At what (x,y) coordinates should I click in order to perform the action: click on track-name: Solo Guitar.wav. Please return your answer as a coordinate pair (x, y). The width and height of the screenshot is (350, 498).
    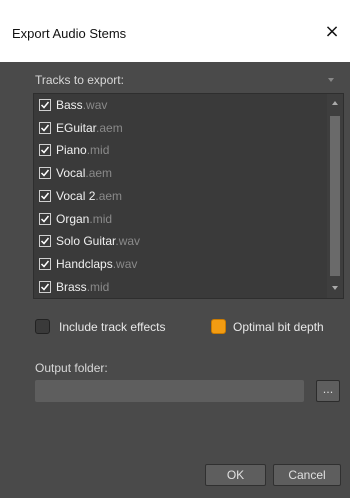
    Looking at the image, I should click on (98, 241).